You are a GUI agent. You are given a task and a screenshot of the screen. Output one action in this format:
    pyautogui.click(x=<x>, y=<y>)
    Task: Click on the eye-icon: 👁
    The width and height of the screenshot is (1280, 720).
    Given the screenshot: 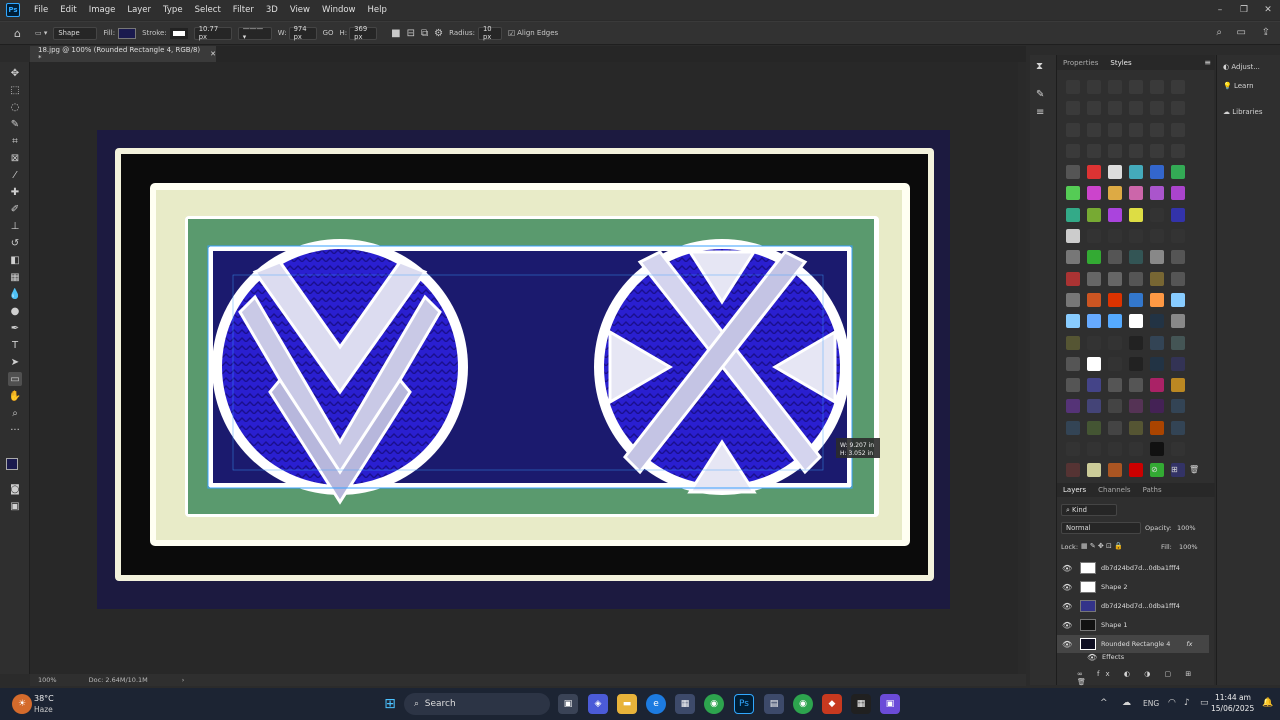 What is the action you would take?
    pyautogui.click(x=1067, y=625)
    